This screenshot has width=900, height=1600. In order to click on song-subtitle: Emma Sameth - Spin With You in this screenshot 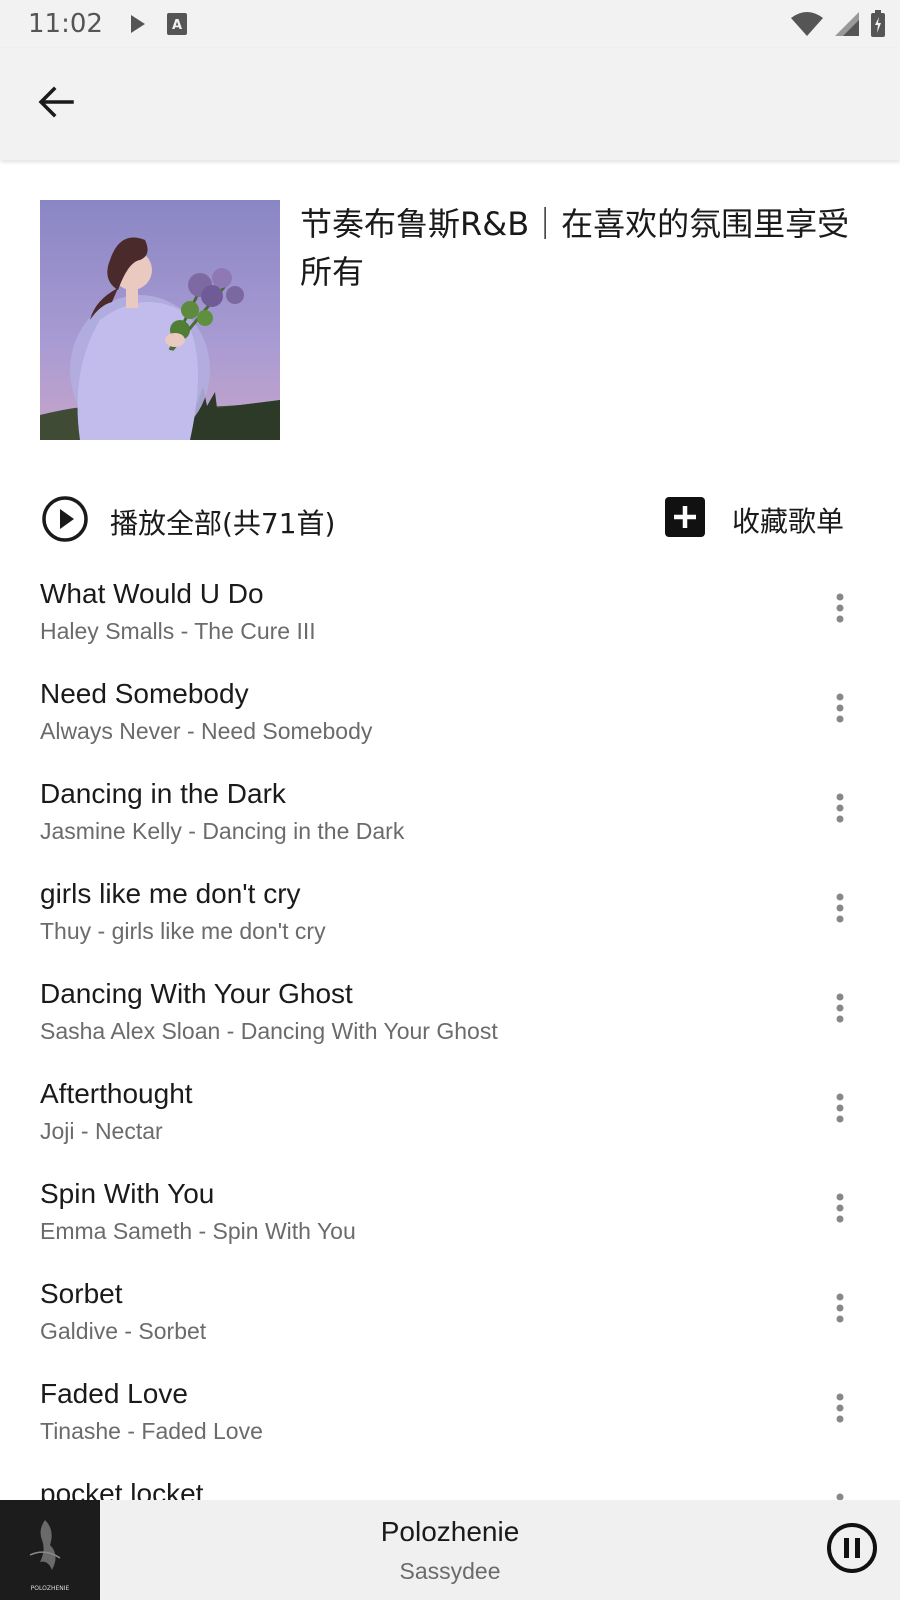, I will do `click(198, 1231)`.